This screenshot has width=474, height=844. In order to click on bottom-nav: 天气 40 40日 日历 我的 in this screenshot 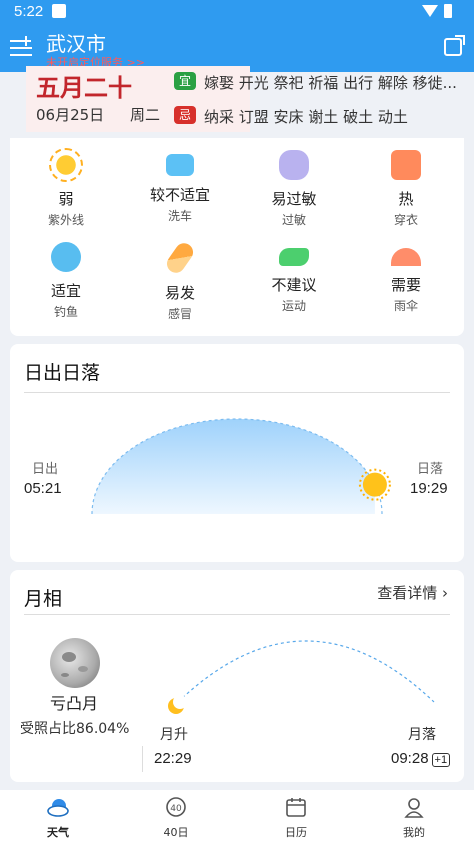, I will do `click(237, 817)`.